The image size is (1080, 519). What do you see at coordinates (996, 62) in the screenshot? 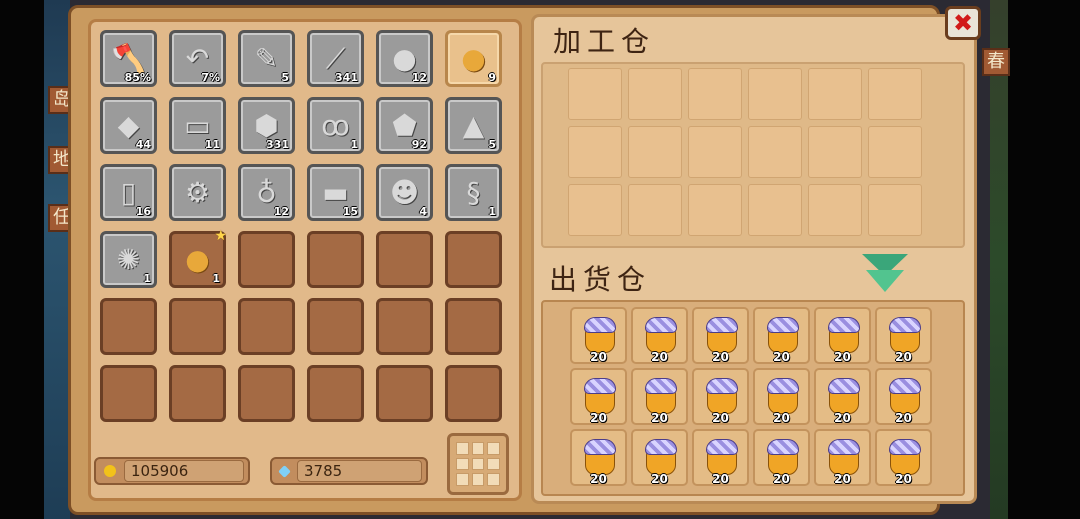
I see `side-tab-season: 春` at bounding box center [996, 62].